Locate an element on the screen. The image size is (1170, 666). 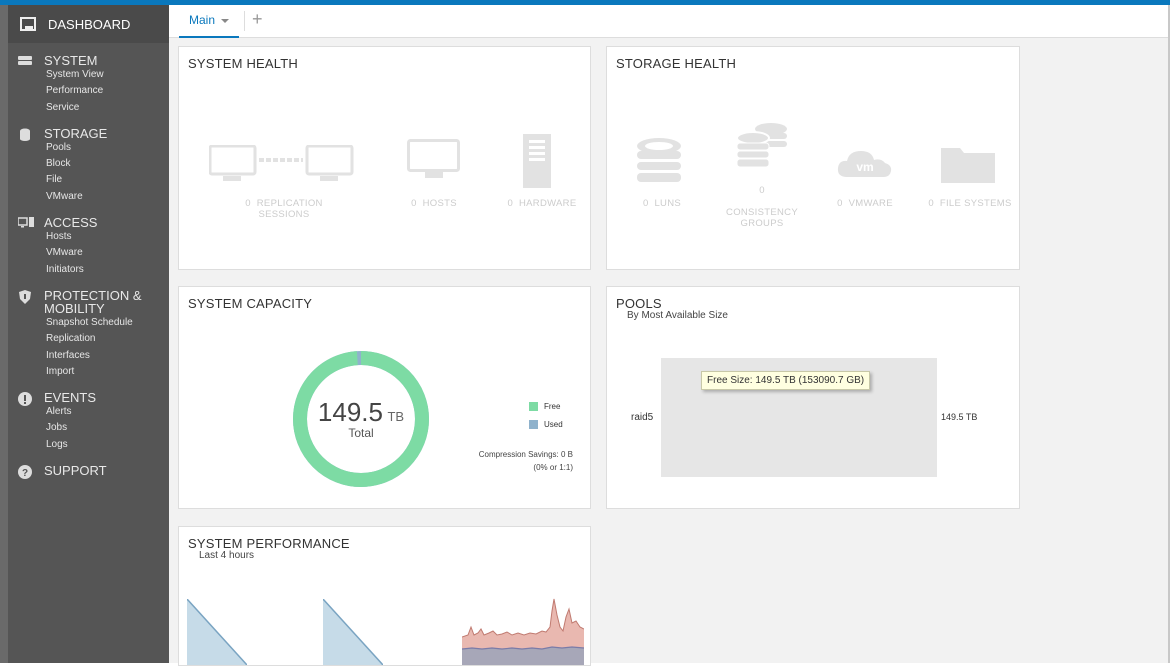
sidebar-item-vmware: VMware is located at coordinates (107, 197).